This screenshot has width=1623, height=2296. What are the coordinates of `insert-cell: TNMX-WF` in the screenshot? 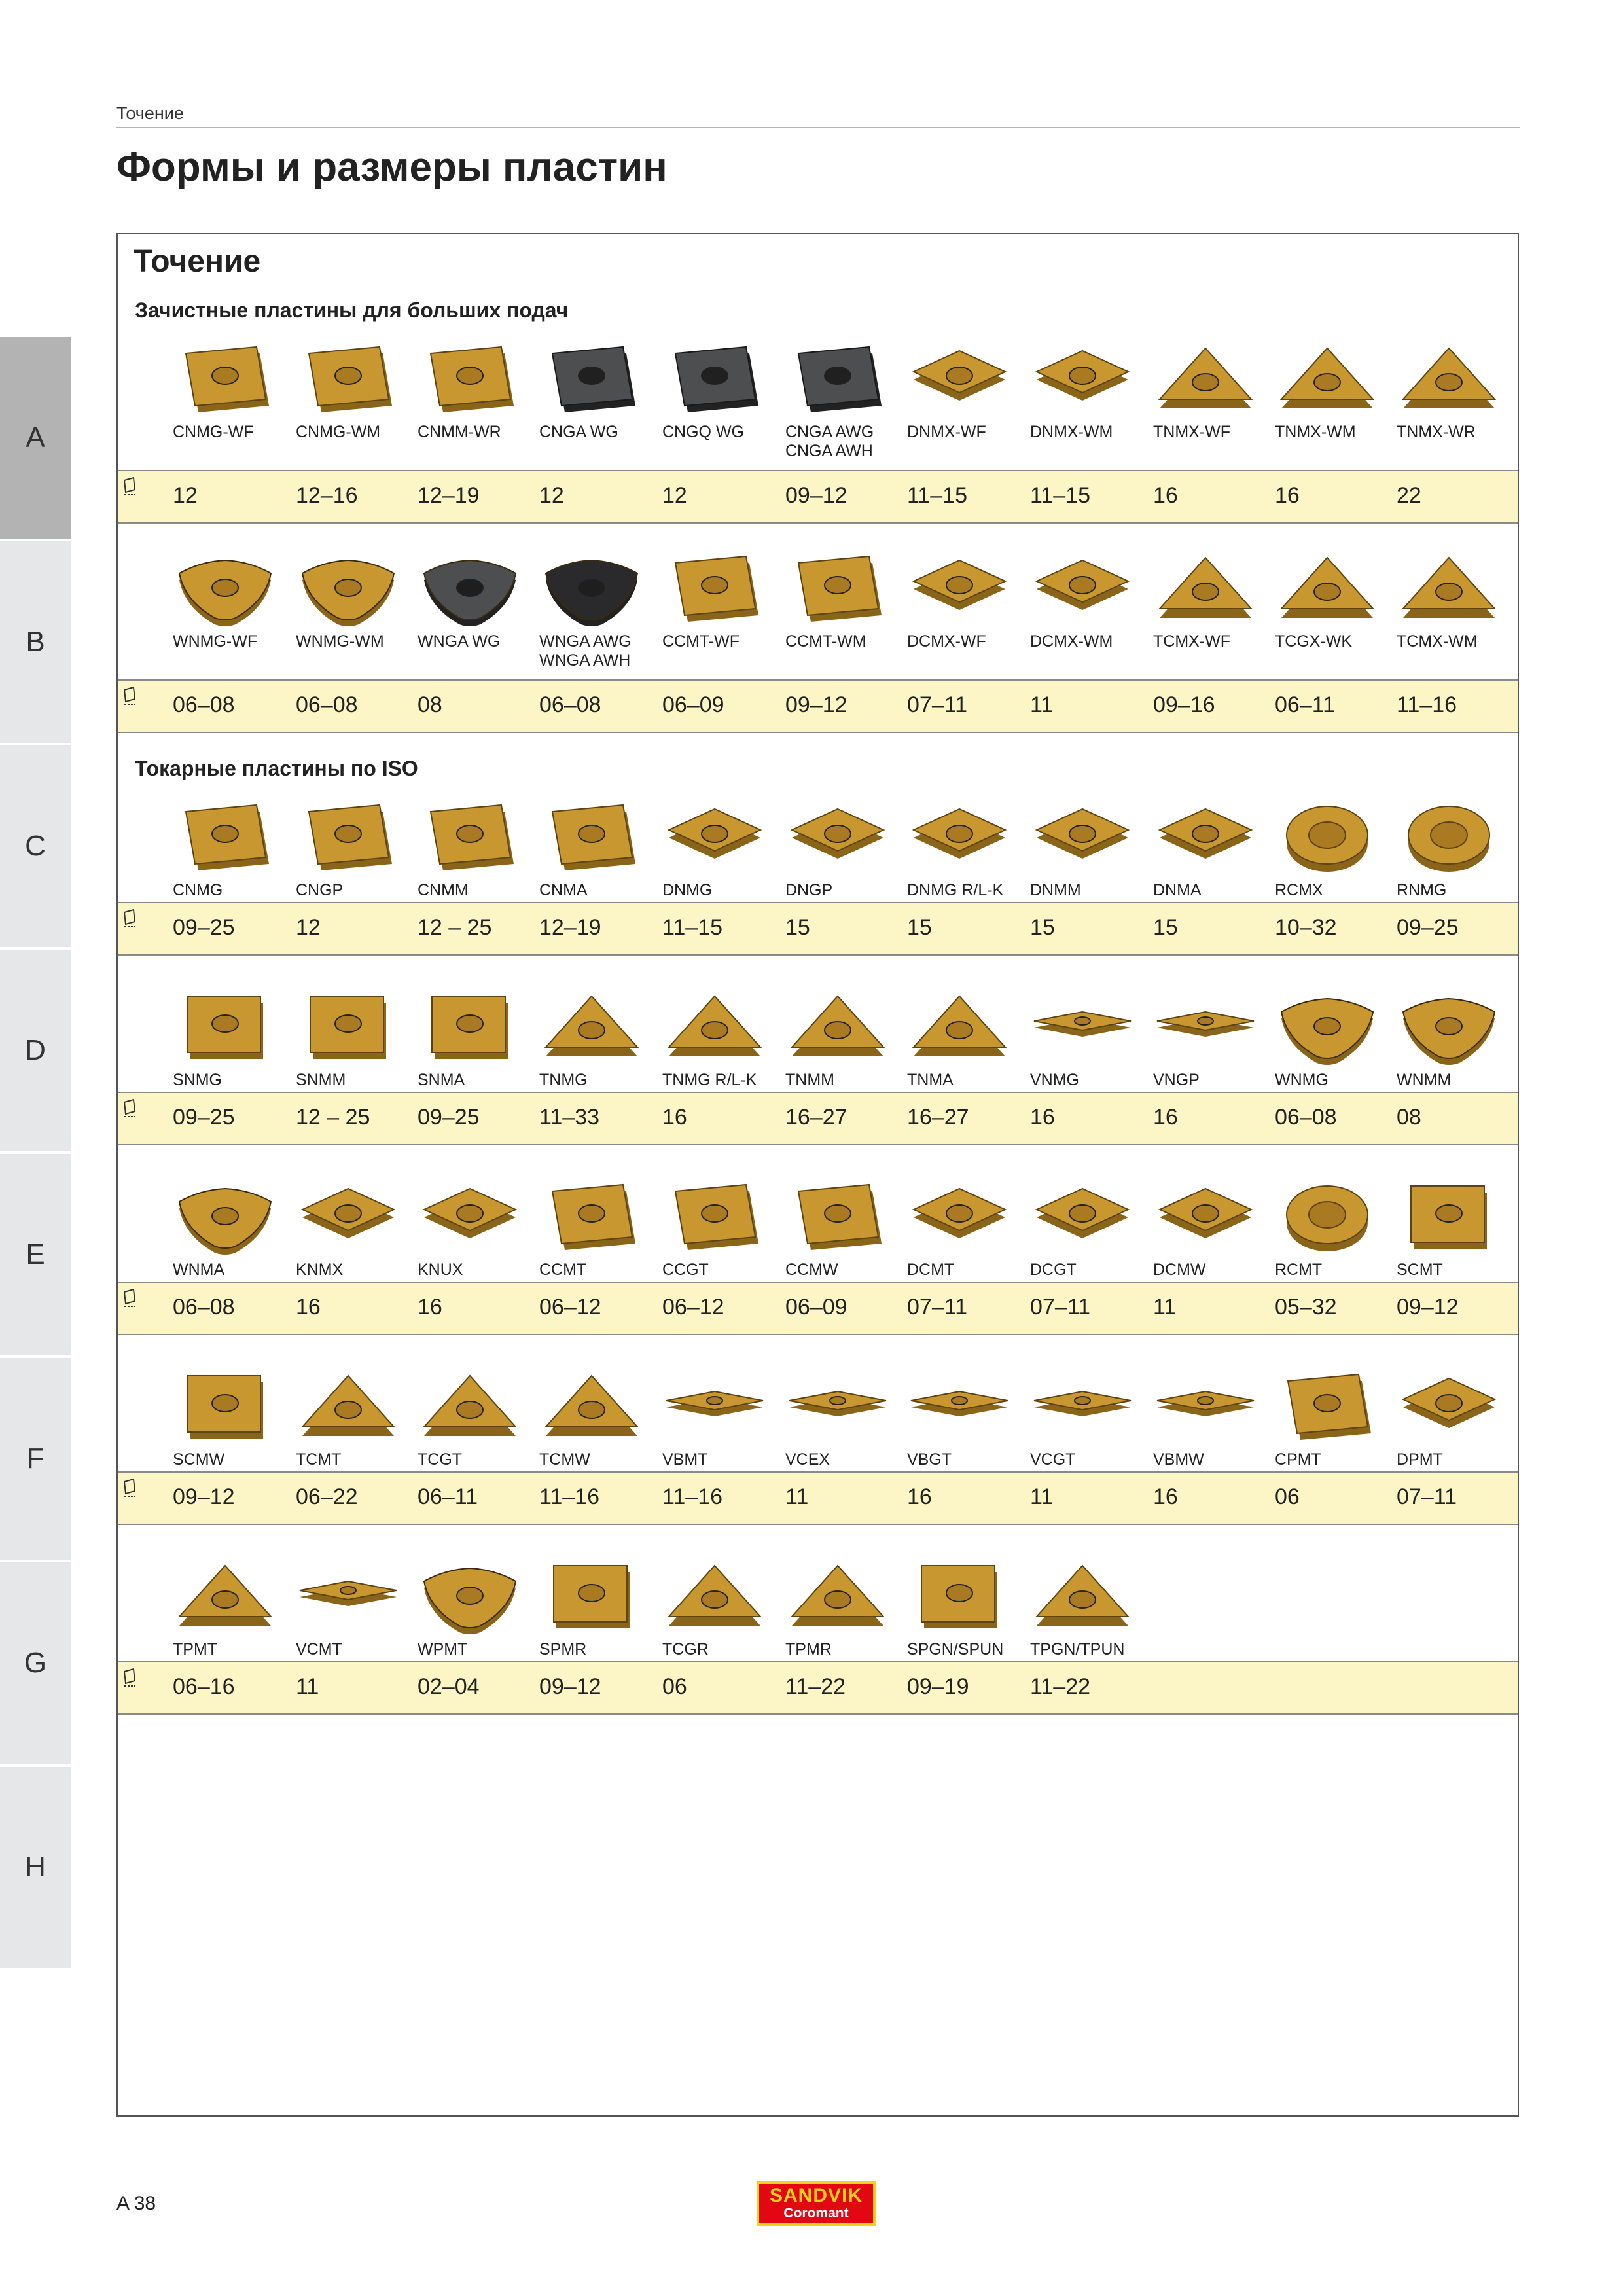 It's located at (1215, 390).